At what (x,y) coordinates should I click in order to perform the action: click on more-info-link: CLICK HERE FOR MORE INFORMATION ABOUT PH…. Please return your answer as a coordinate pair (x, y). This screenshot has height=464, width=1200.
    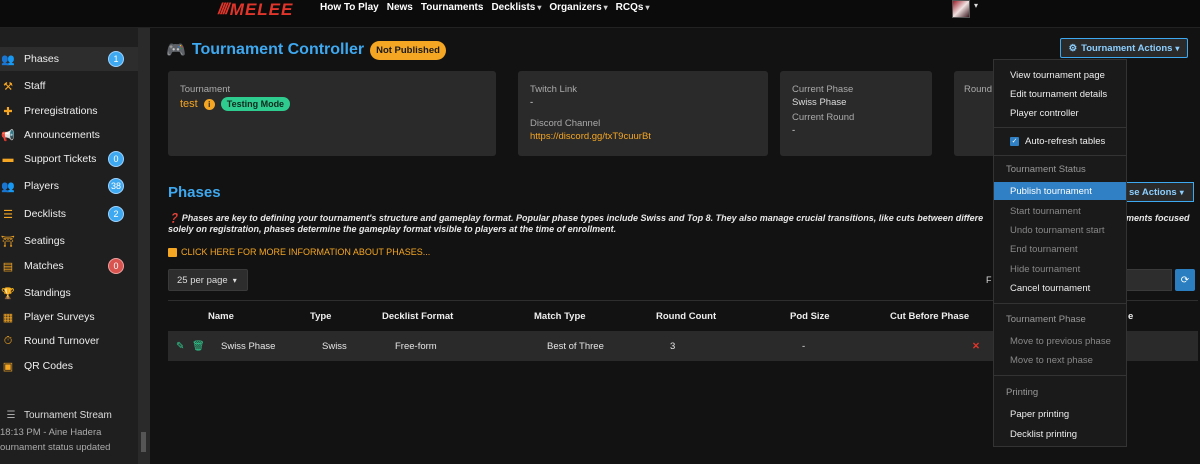
    Looking at the image, I should click on (299, 252).